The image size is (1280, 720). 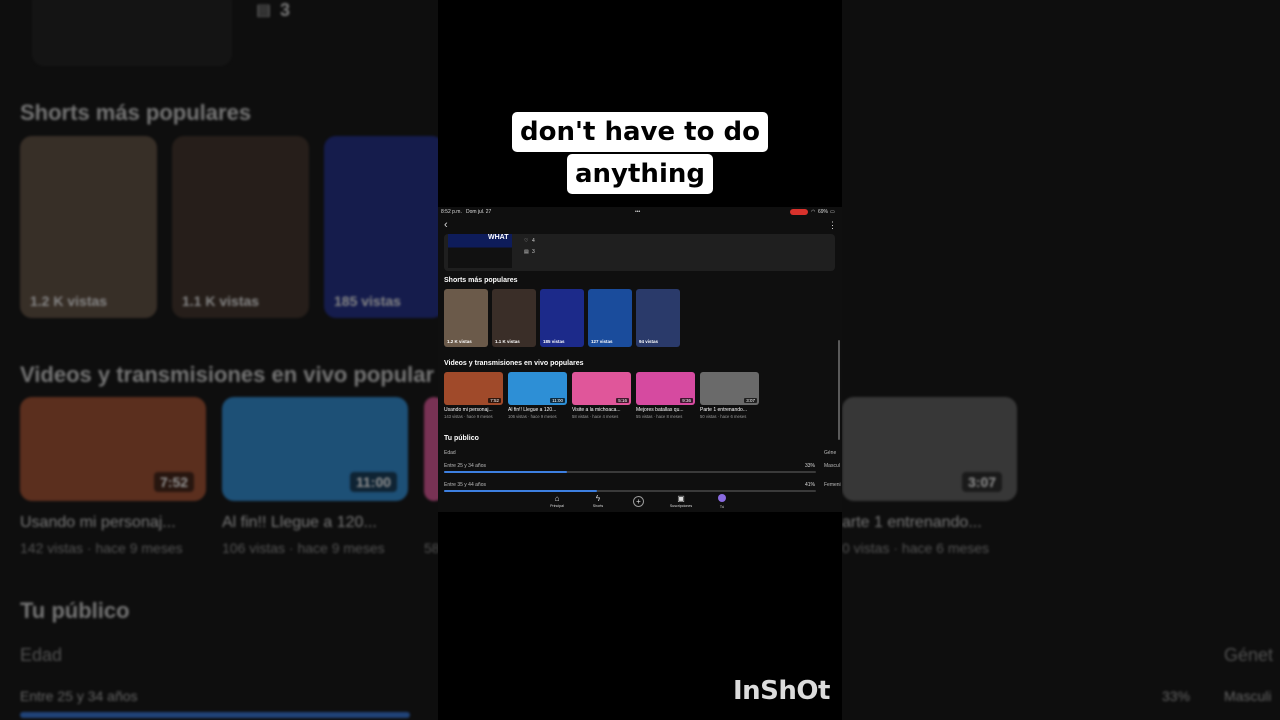 What do you see at coordinates (640, 153) in the screenshot?
I see `caption: don't have to do anything` at bounding box center [640, 153].